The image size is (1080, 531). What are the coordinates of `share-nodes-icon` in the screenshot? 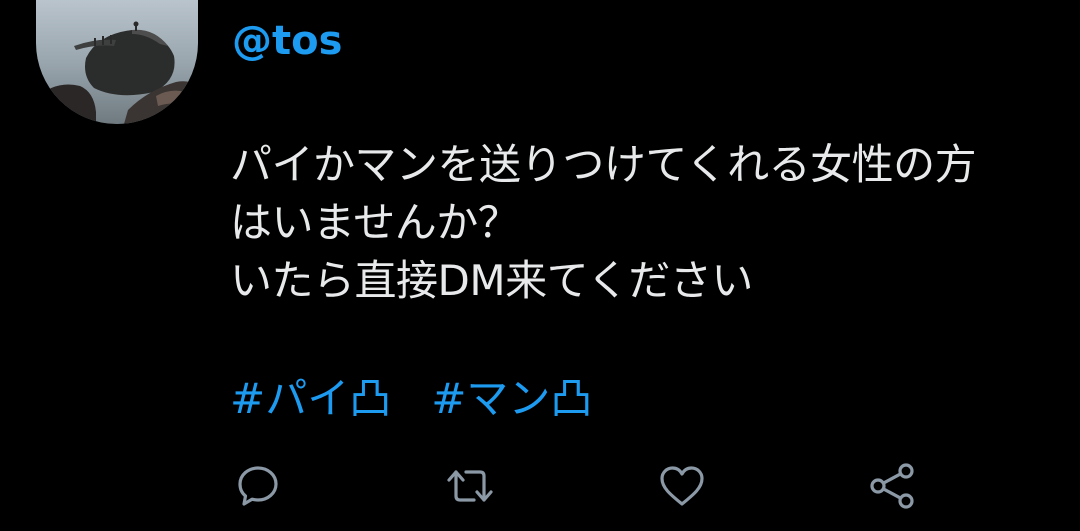 It's located at (892, 486).